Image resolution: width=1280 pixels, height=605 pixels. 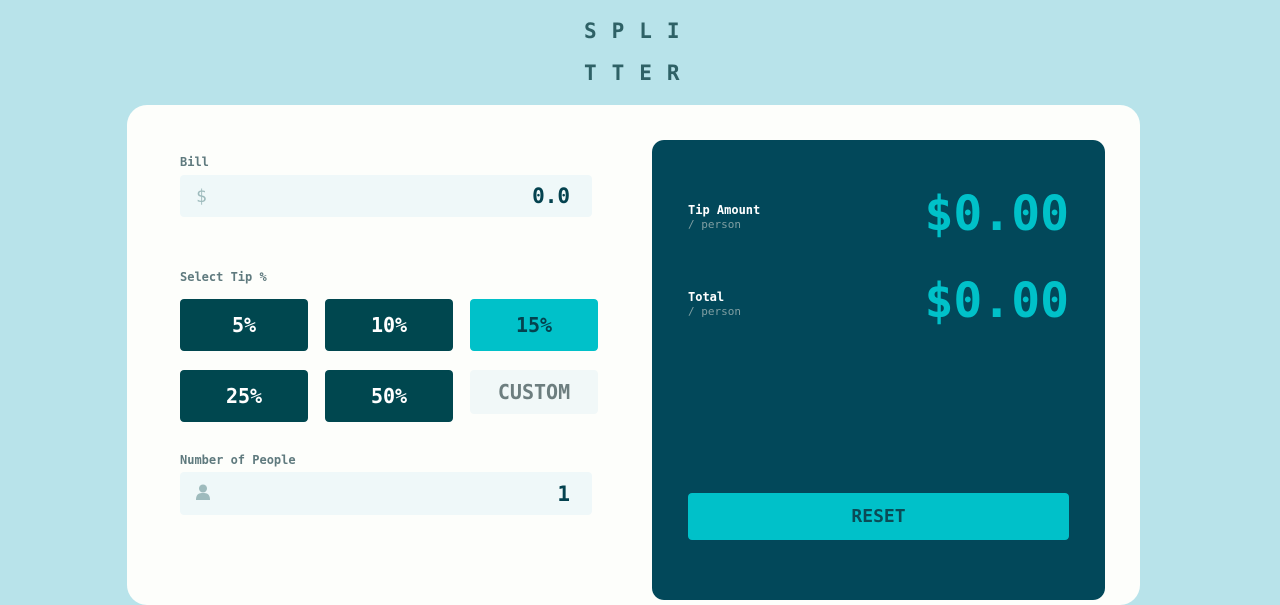 I want to click on total-label: Total, so click(x=706, y=297).